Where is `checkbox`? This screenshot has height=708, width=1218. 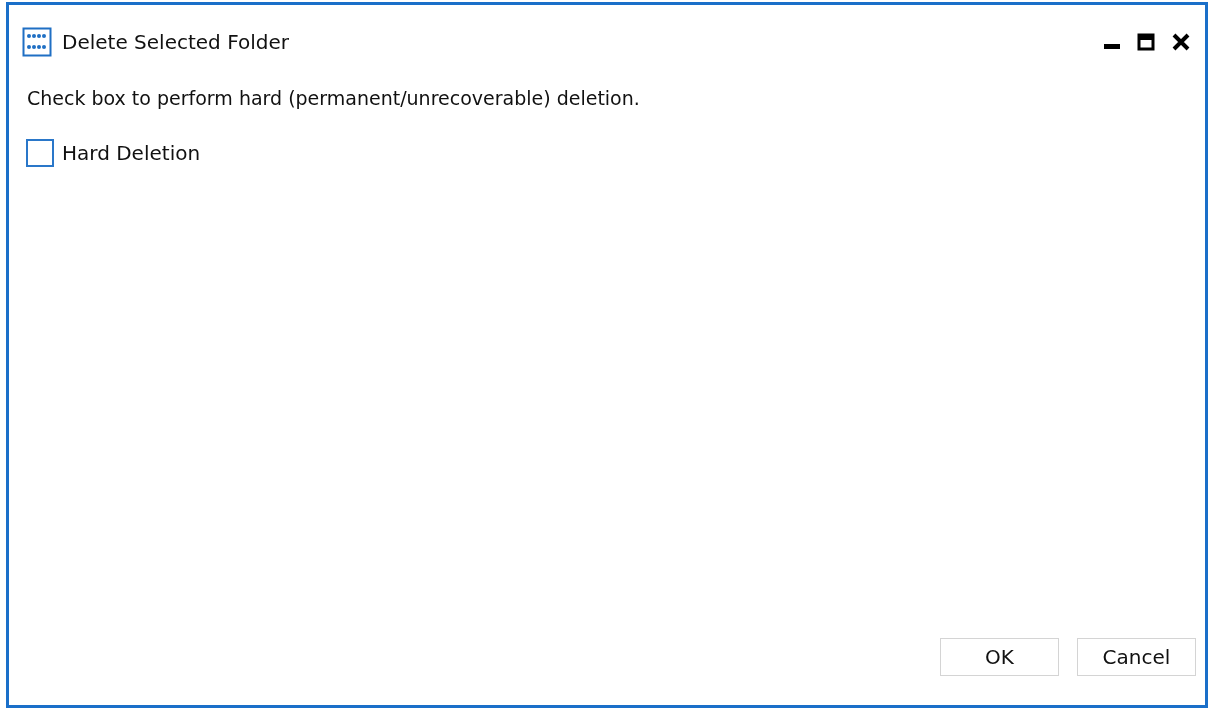
checkbox is located at coordinates (40, 153).